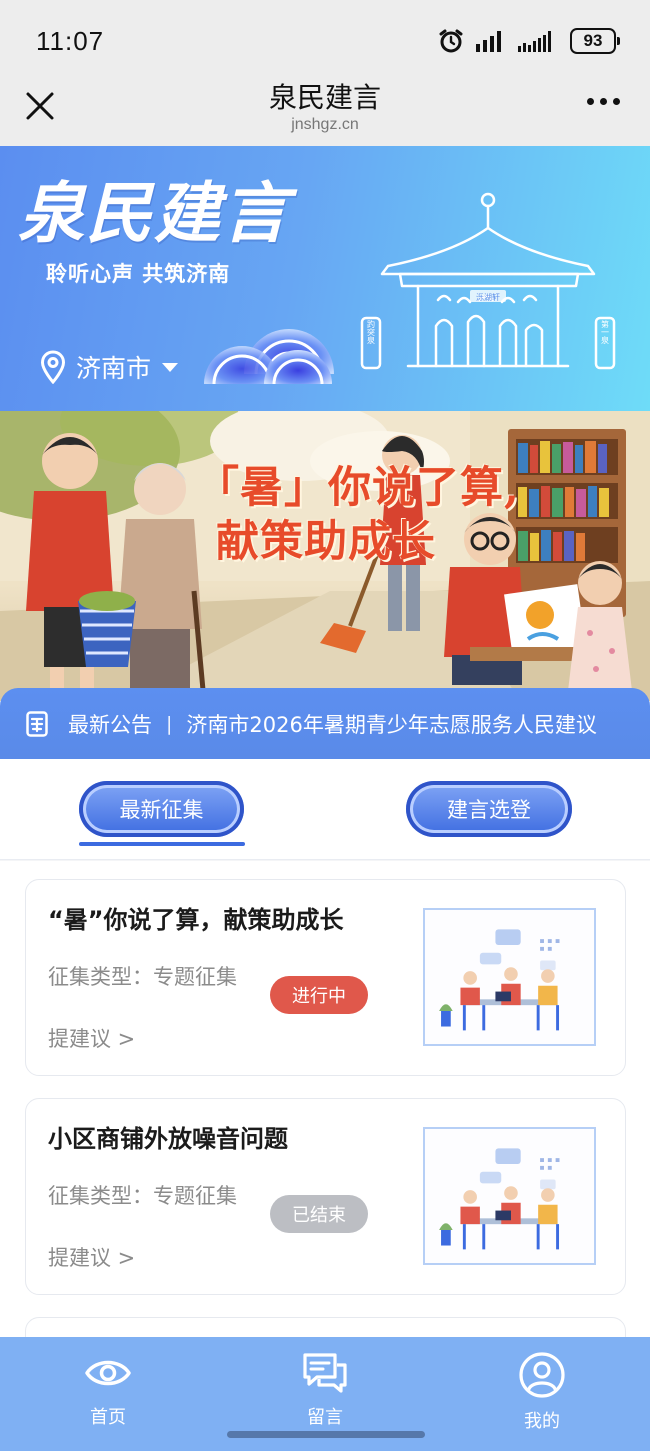 The height and width of the screenshot is (1451, 650). I want to click on left-sign-text: 趵突泉, so click(371, 331).